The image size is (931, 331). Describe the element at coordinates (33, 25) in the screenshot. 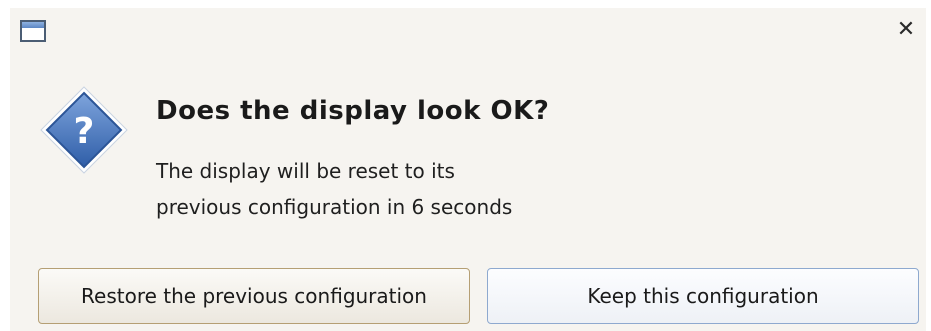

I see `window-icon-titlebar` at that location.